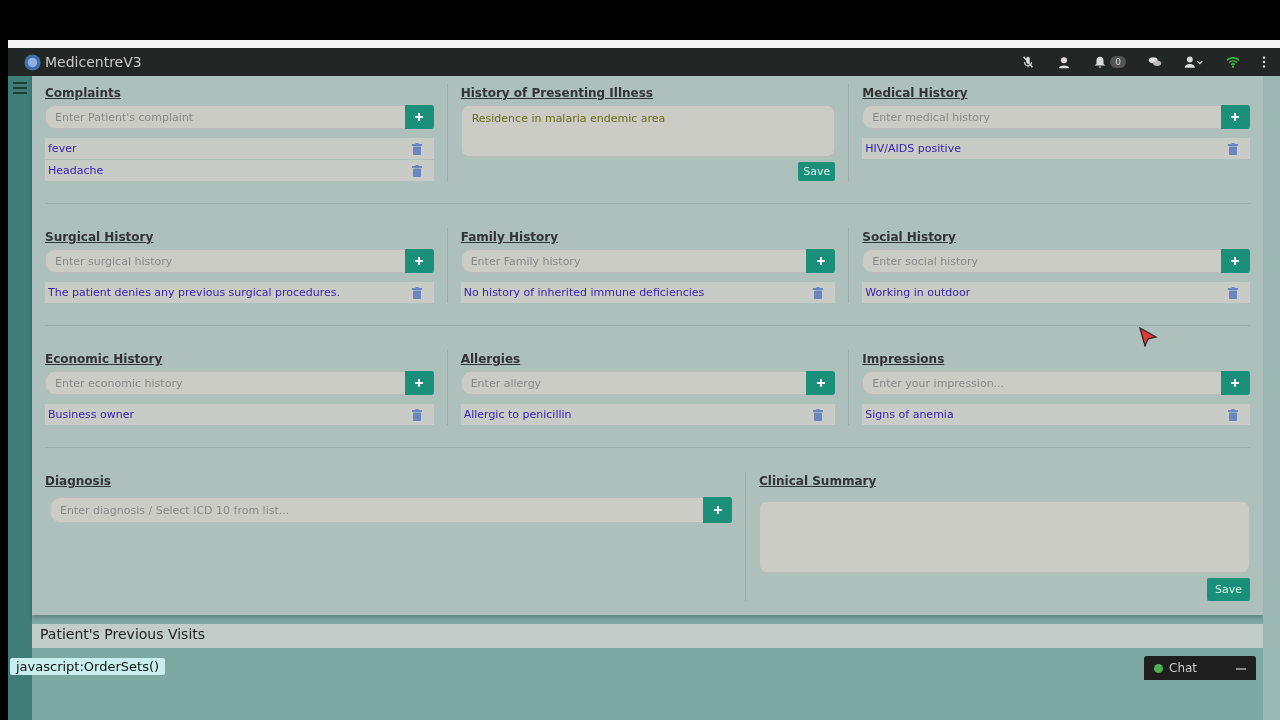  What do you see at coordinates (78, 481) in the screenshot?
I see `section-heading: Diagnosis` at bounding box center [78, 481].